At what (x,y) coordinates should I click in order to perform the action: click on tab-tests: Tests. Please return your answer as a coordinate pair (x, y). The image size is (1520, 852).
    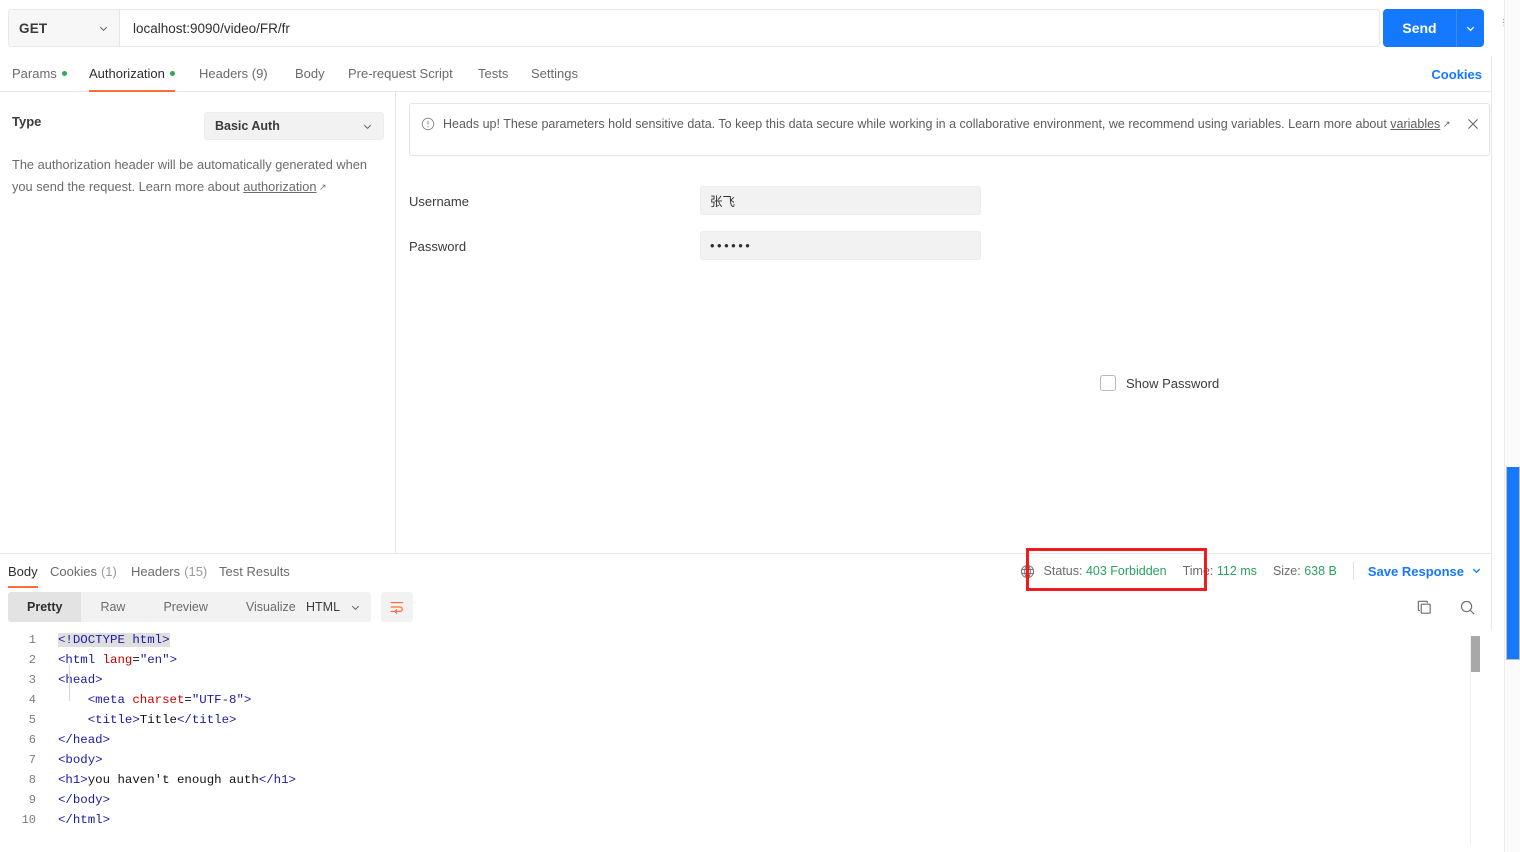
    Looking at the image, I should click on (493, 74).